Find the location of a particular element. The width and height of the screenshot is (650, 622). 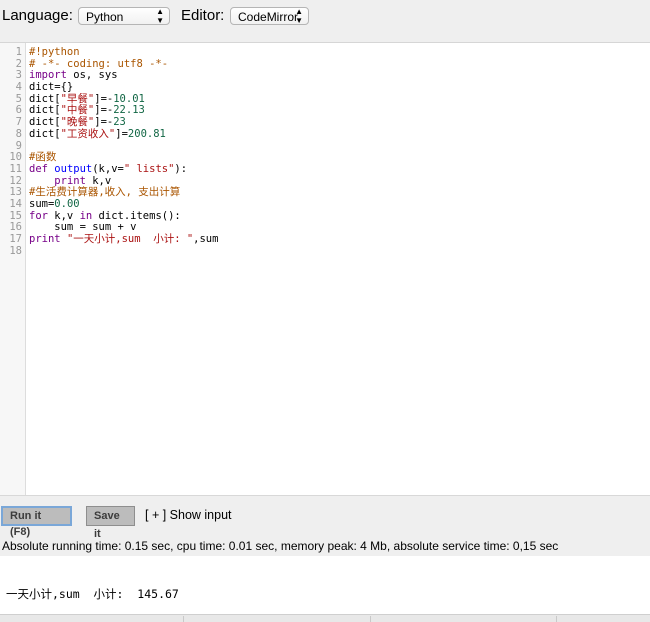

code-token: " lists" is located at coordinates (149, 168).